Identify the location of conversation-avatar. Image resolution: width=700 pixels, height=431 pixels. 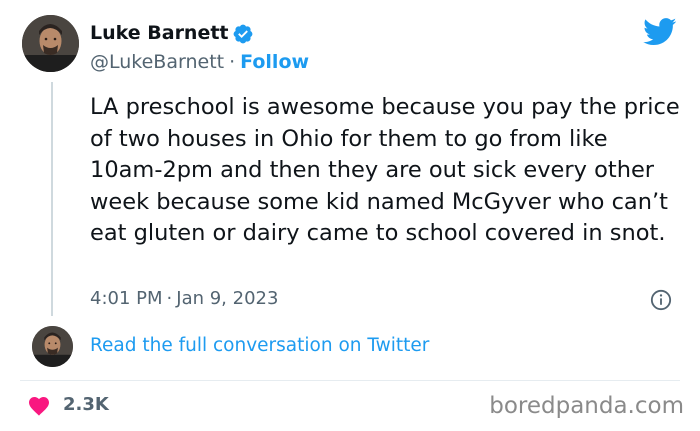
(52, 346).